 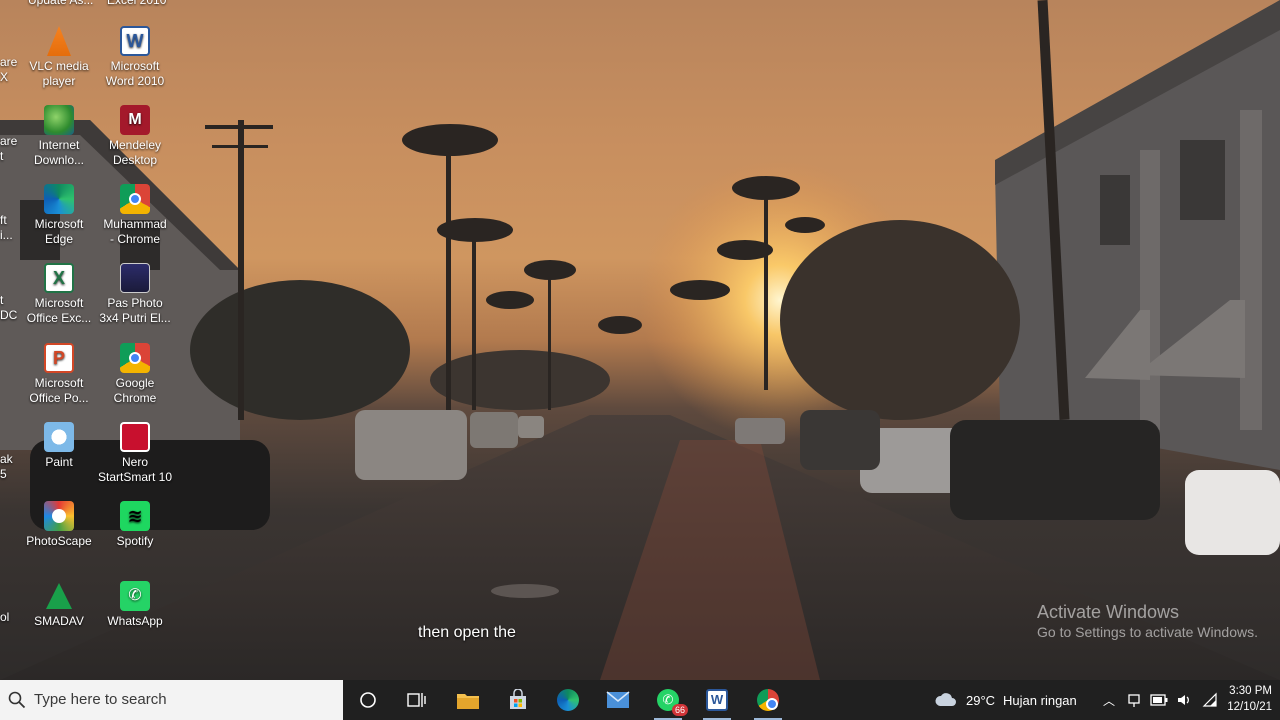 I want to click on desktop-icon-chrome: Google Chrome, so click(x=135, y=379).